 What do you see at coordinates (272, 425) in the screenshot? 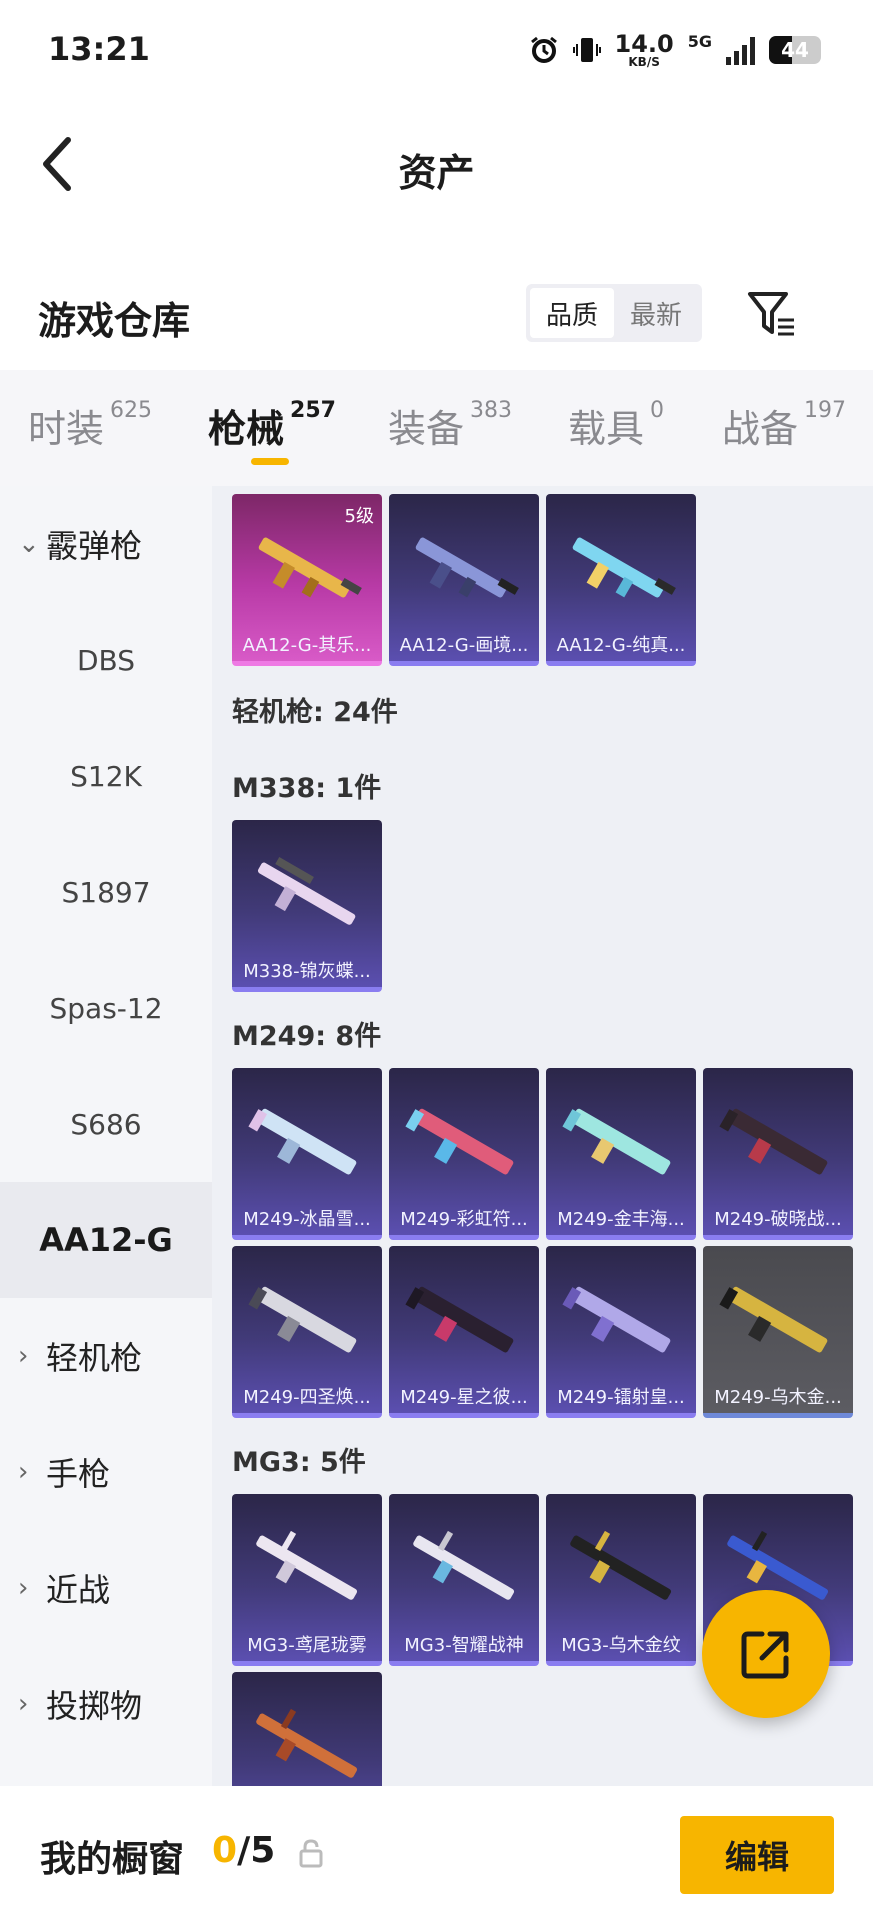
I see `tab-guns: 枪械 257` at bounding box center [272, 425].